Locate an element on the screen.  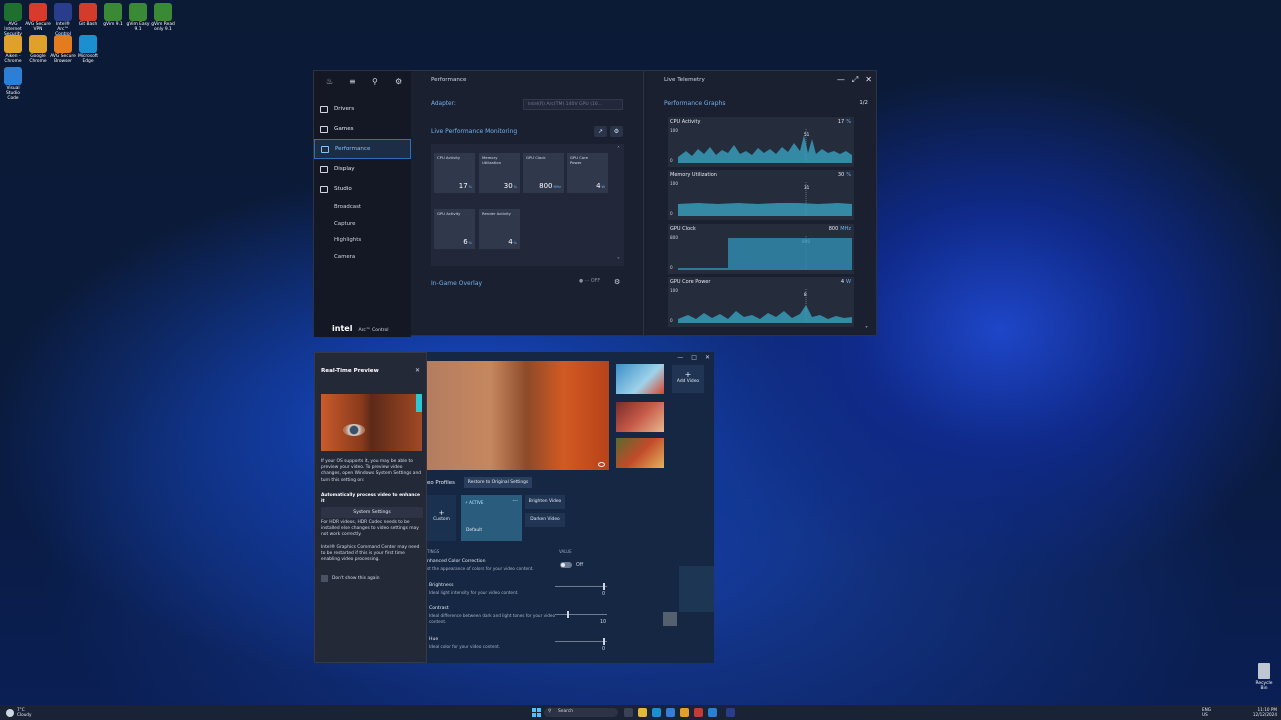
chart-icon: ↗ is located at coordinates (600, 131).